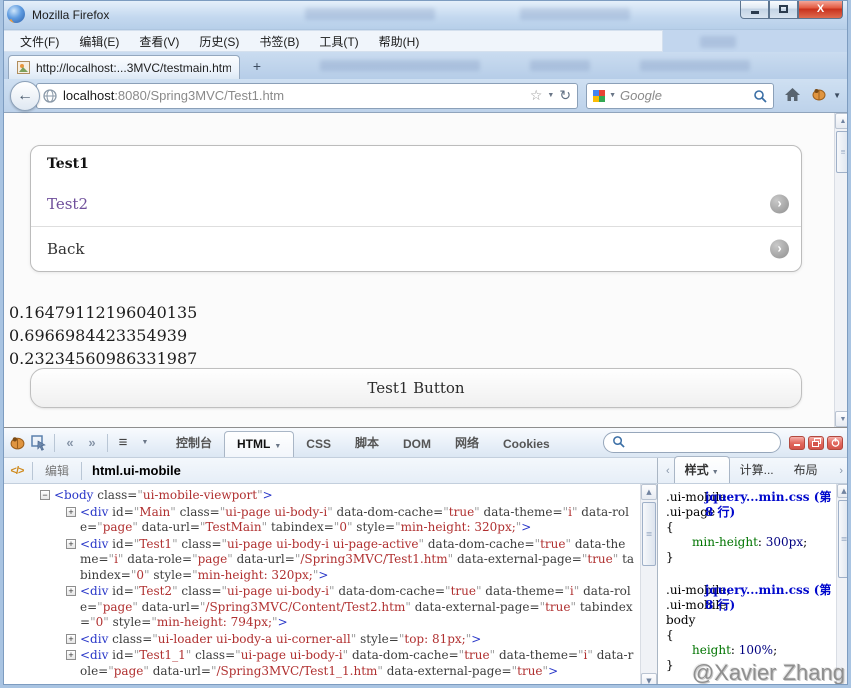 The height and width of the screenshot is (688, 851). I want to click on menu-help: 帮助(H), so click(399, 41).